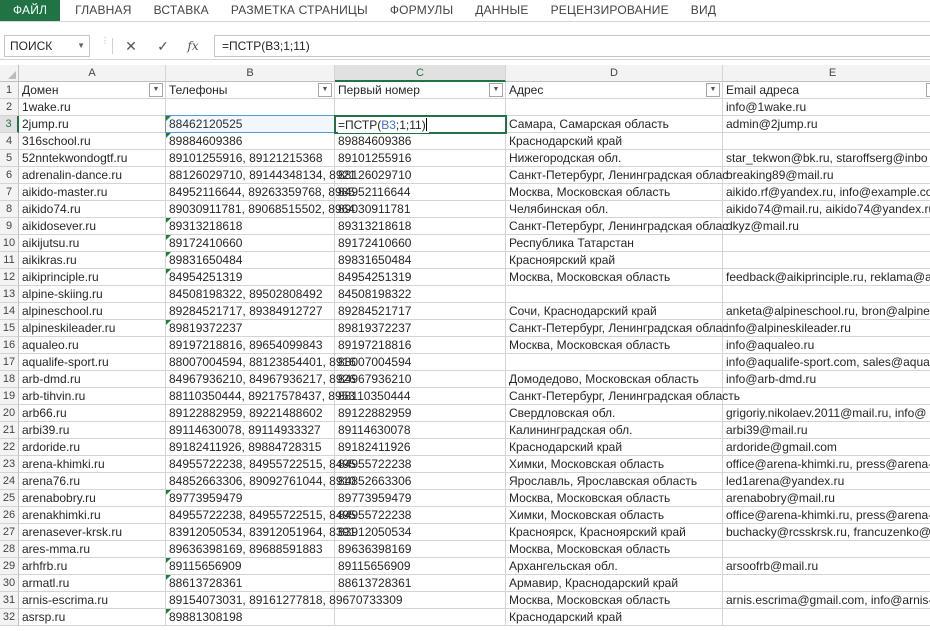 The image size is (930, 631). What do you see at coordinates (614, 532) in the screenshot?
I see `cell-d27: Красноярск, Красноярский край` at bounding box center [614, 532].